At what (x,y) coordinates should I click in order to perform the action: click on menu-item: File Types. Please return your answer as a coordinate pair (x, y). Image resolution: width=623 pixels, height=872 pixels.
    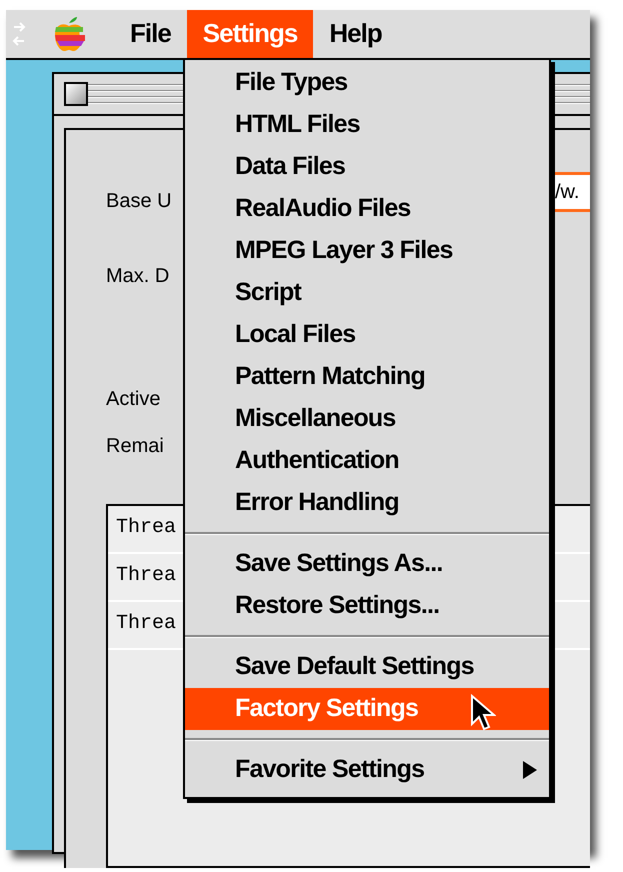
    Looking at the image, I should click on (367, 83).